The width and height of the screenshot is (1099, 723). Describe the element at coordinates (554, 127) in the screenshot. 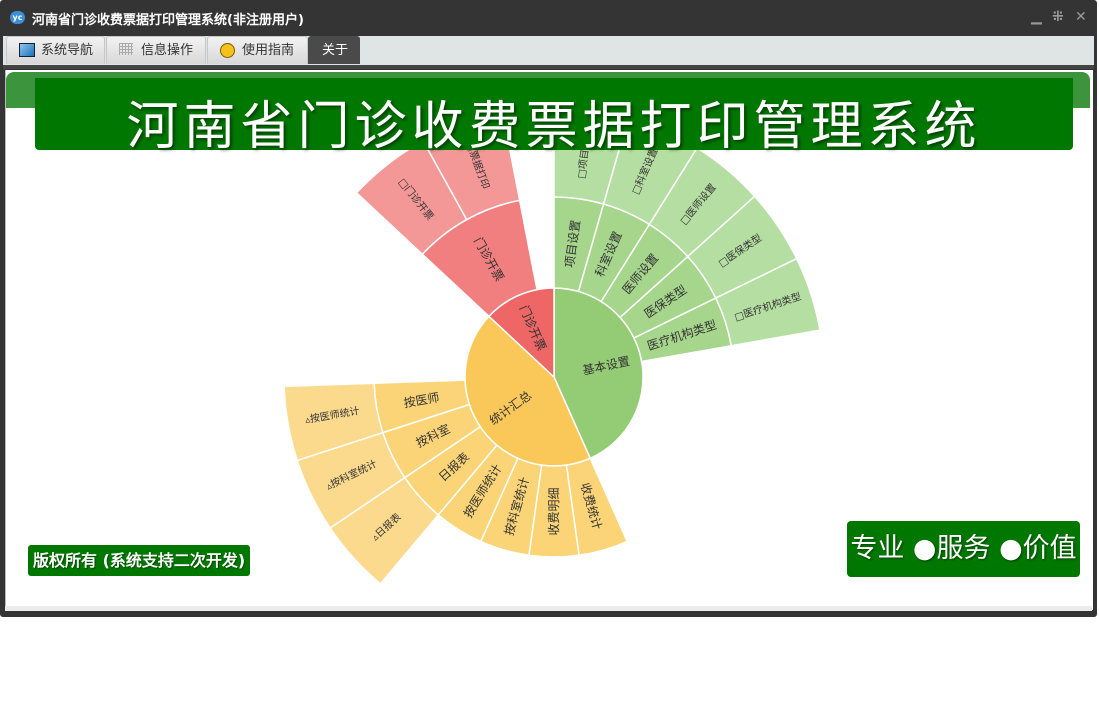

I see `banner-title: 河南省门诊收费票据打印管理系统` at that location.